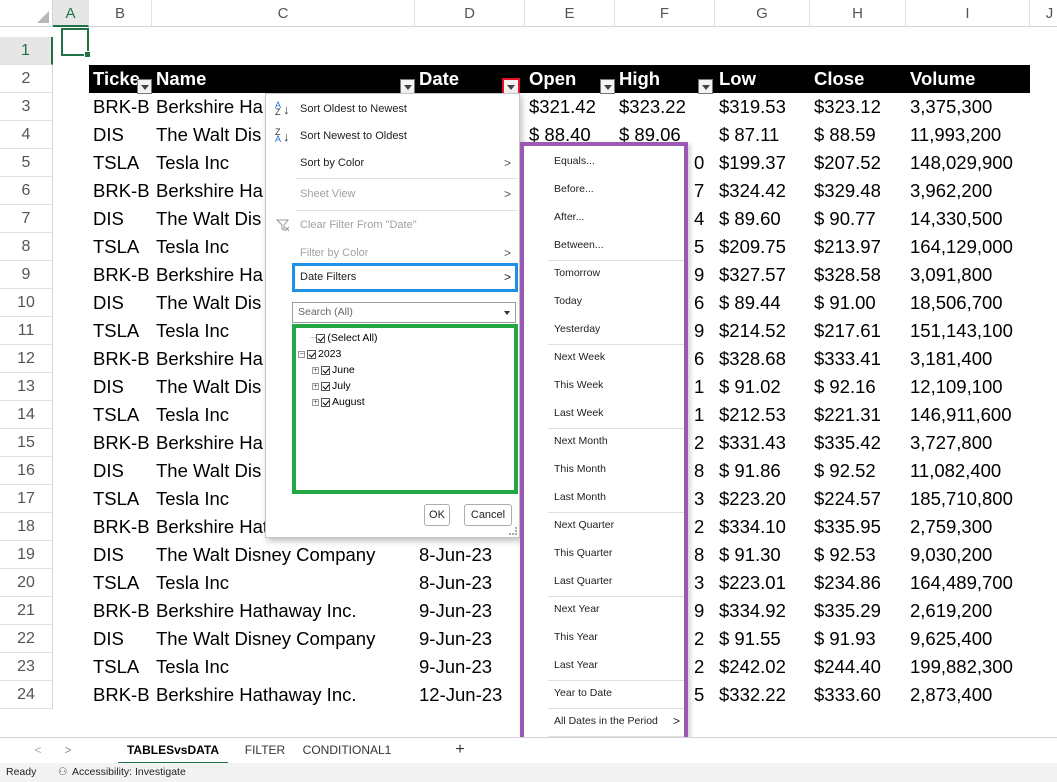 This screenshot has height=782, width=1057. What do you see at coordinates (38, 750) in the screenshot?
I see `scroll-left-icon: <` at bounding box center [38, 750].